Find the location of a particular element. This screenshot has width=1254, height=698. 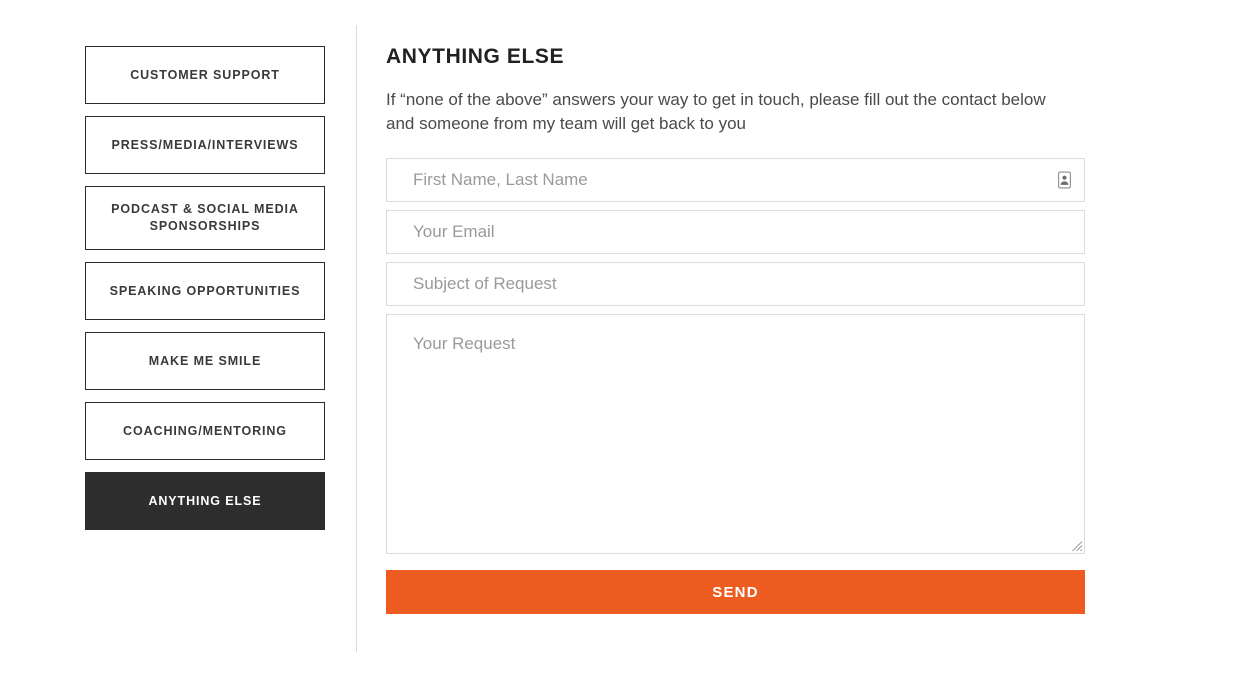

email-input is located at coordinates (735, 232).